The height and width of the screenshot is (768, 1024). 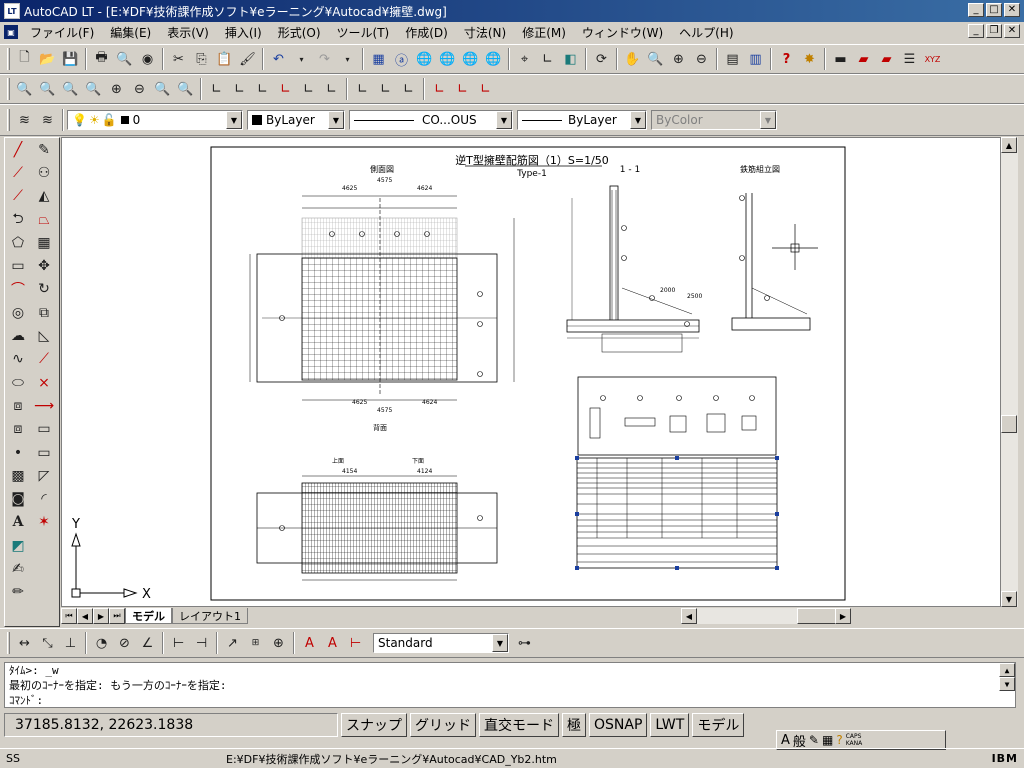 What do you see at coordinates (18, 149) in the screenshot?
I see `line-icon: ╱` at bounding box center [18, 149].